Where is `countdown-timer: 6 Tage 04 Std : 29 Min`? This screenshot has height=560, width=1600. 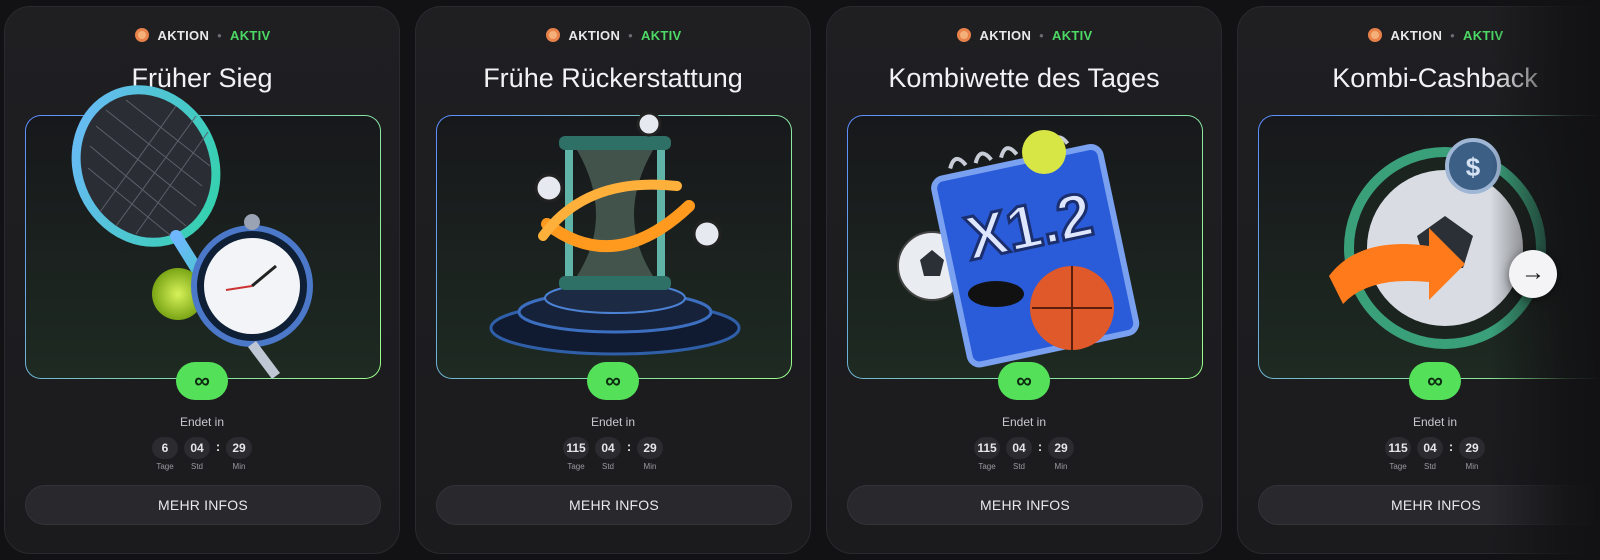
countdown-timer: 6 Tage 04 Std : 29 Min is located at coordinates (202, 454).